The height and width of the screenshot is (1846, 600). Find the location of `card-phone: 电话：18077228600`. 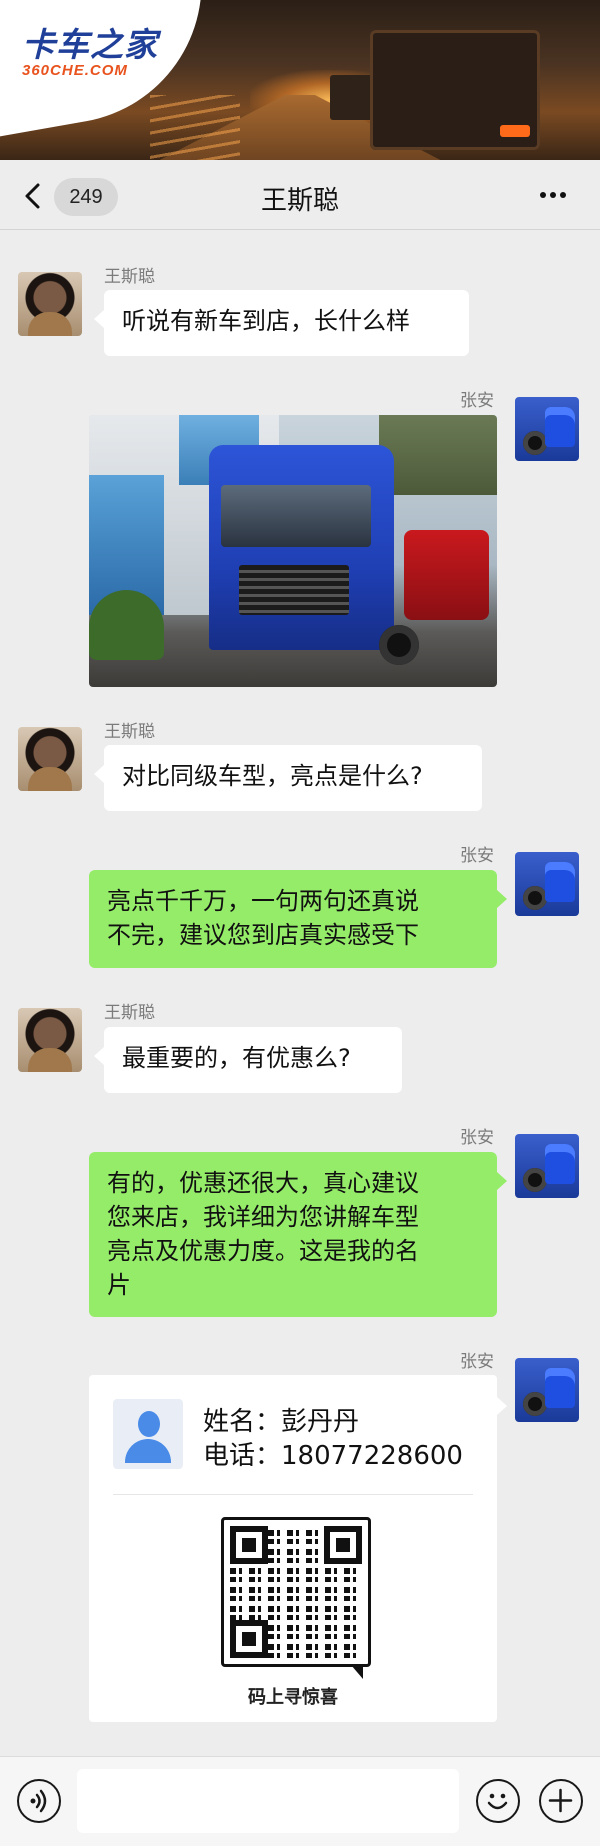

card-phone: 电话：18077228600 is located at coordinates (343, 1453).